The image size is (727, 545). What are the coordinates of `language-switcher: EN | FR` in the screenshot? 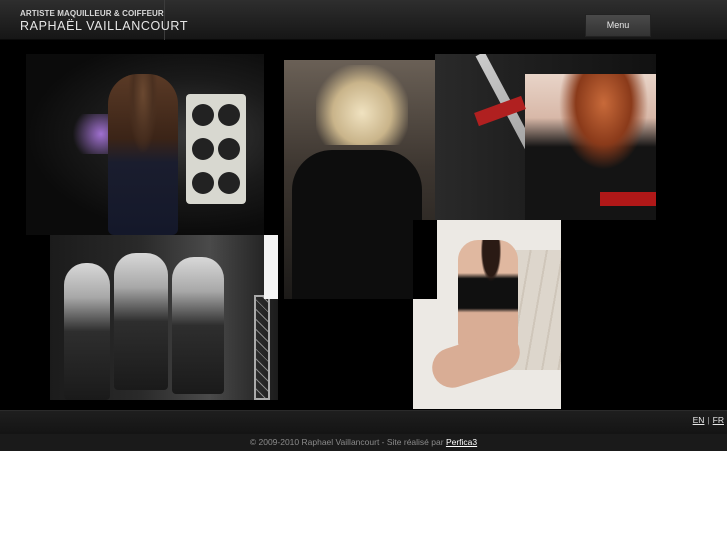 It's located at (708, 420).